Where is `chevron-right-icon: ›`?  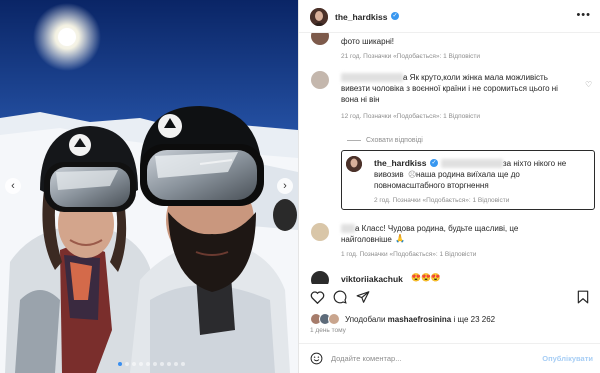
chevron-right-icon: › is located at coordinates (285, 186).